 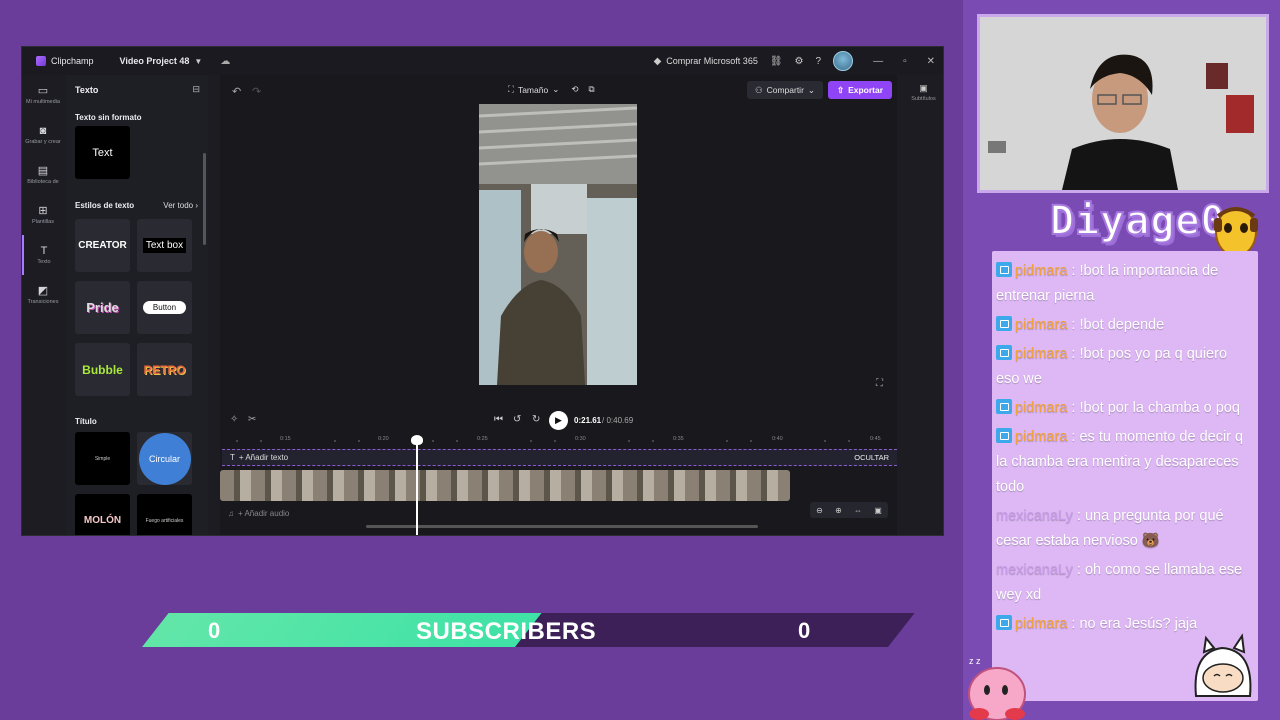 I want to click on zoom-controls: ⊖ ⊕ ⇔ ▣, so click(x=849, y=510).